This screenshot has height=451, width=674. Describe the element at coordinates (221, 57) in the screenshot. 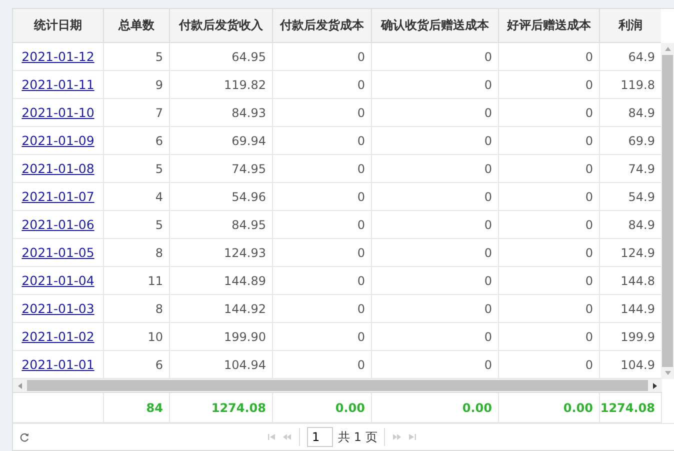

I see `table-cell: 64.95` at that location.